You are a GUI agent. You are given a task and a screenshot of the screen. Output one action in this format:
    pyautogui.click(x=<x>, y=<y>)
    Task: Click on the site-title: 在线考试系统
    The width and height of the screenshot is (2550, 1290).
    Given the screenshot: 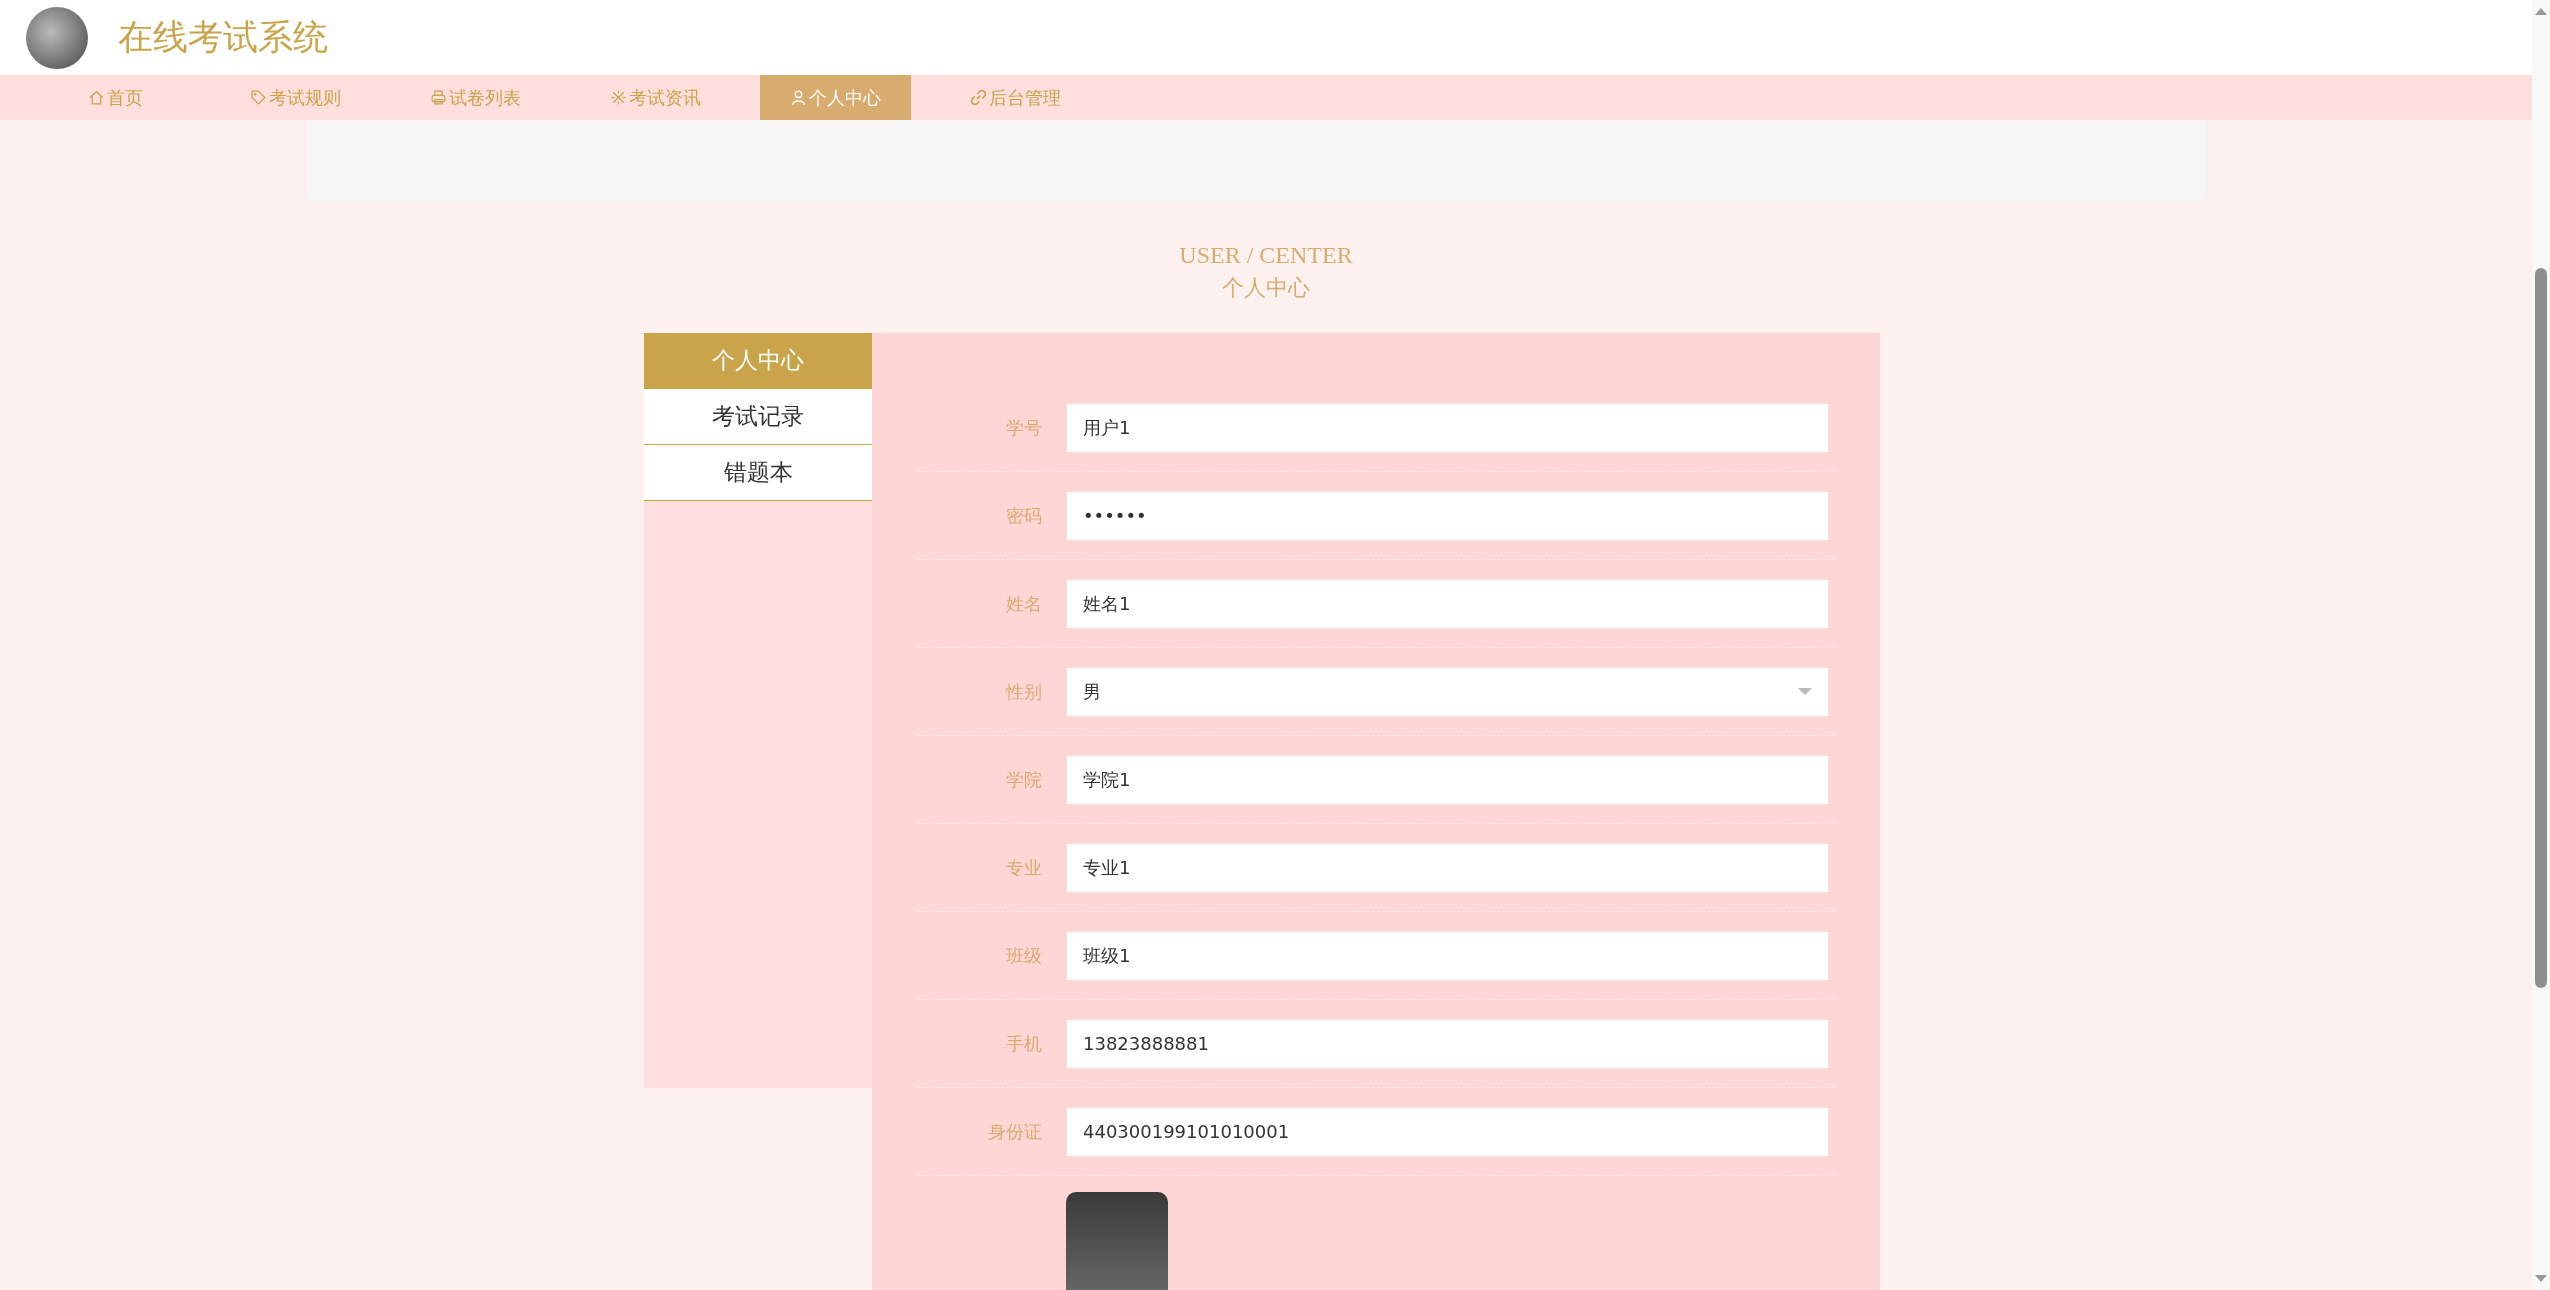 What is the action you would take?
    pyautogui.click(x=223, y=37)
    